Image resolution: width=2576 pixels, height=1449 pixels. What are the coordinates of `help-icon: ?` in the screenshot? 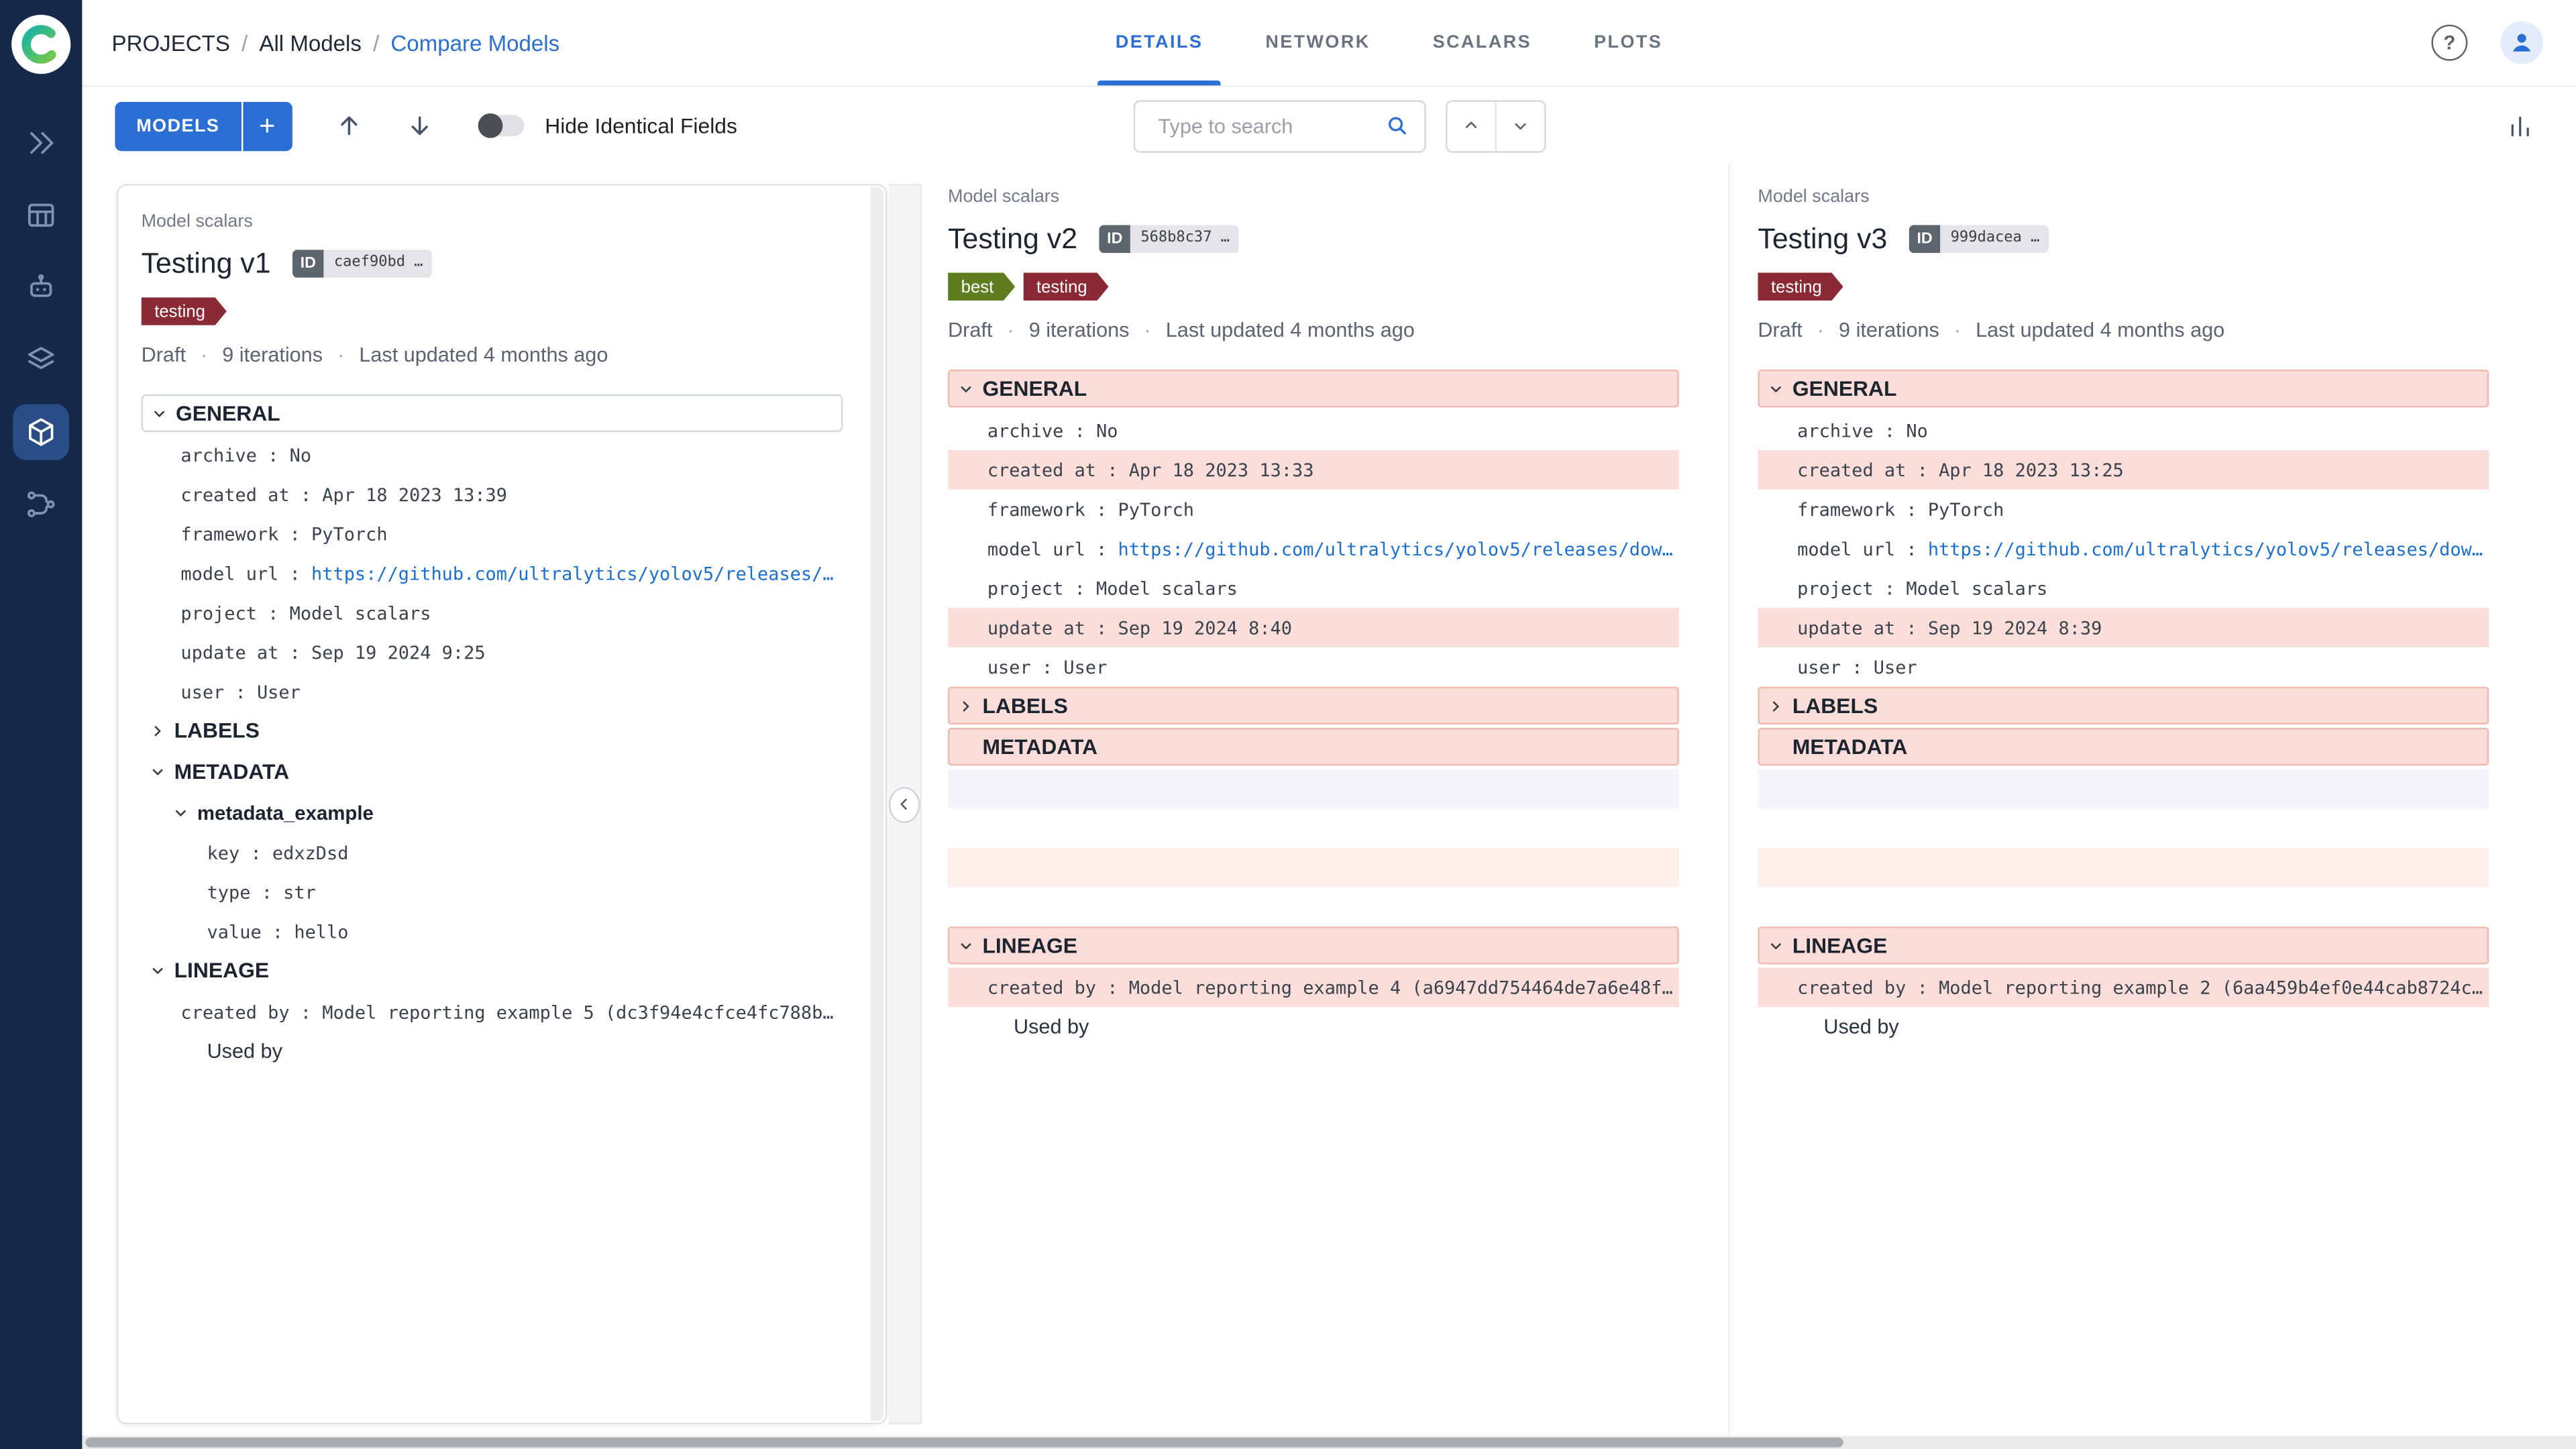 It's located at (2449, 42).